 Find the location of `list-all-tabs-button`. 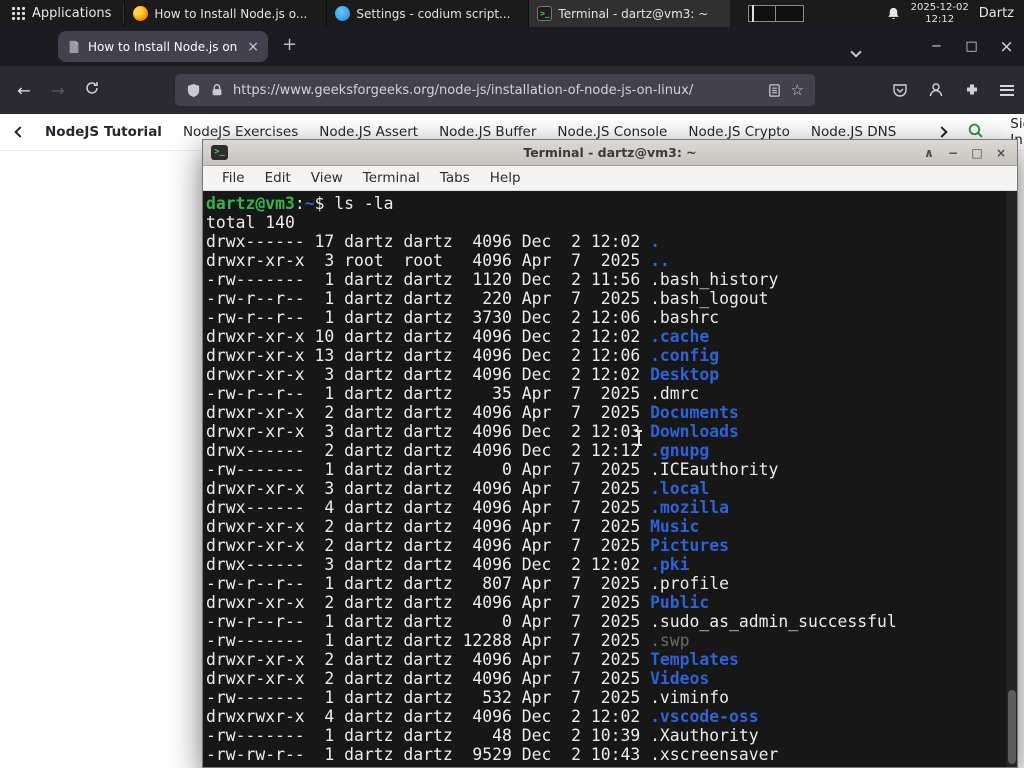

list-all-tabs-button is located at coordinates (856, 50).